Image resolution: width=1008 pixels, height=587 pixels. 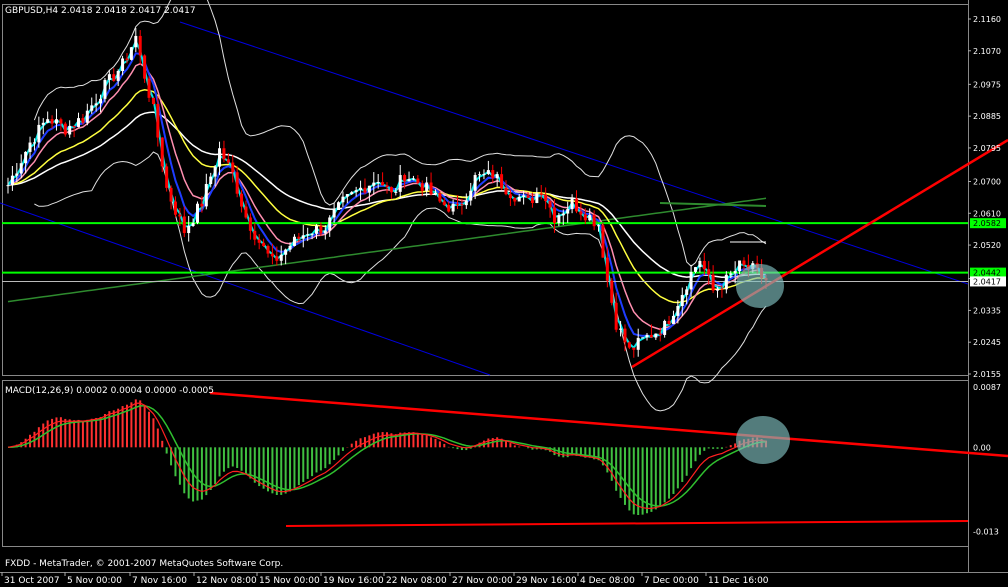 What do you see at coordinates (987, 281) in the screenshot?
I see `level-label-text: 2.0417` at bounding box center [987, 281].